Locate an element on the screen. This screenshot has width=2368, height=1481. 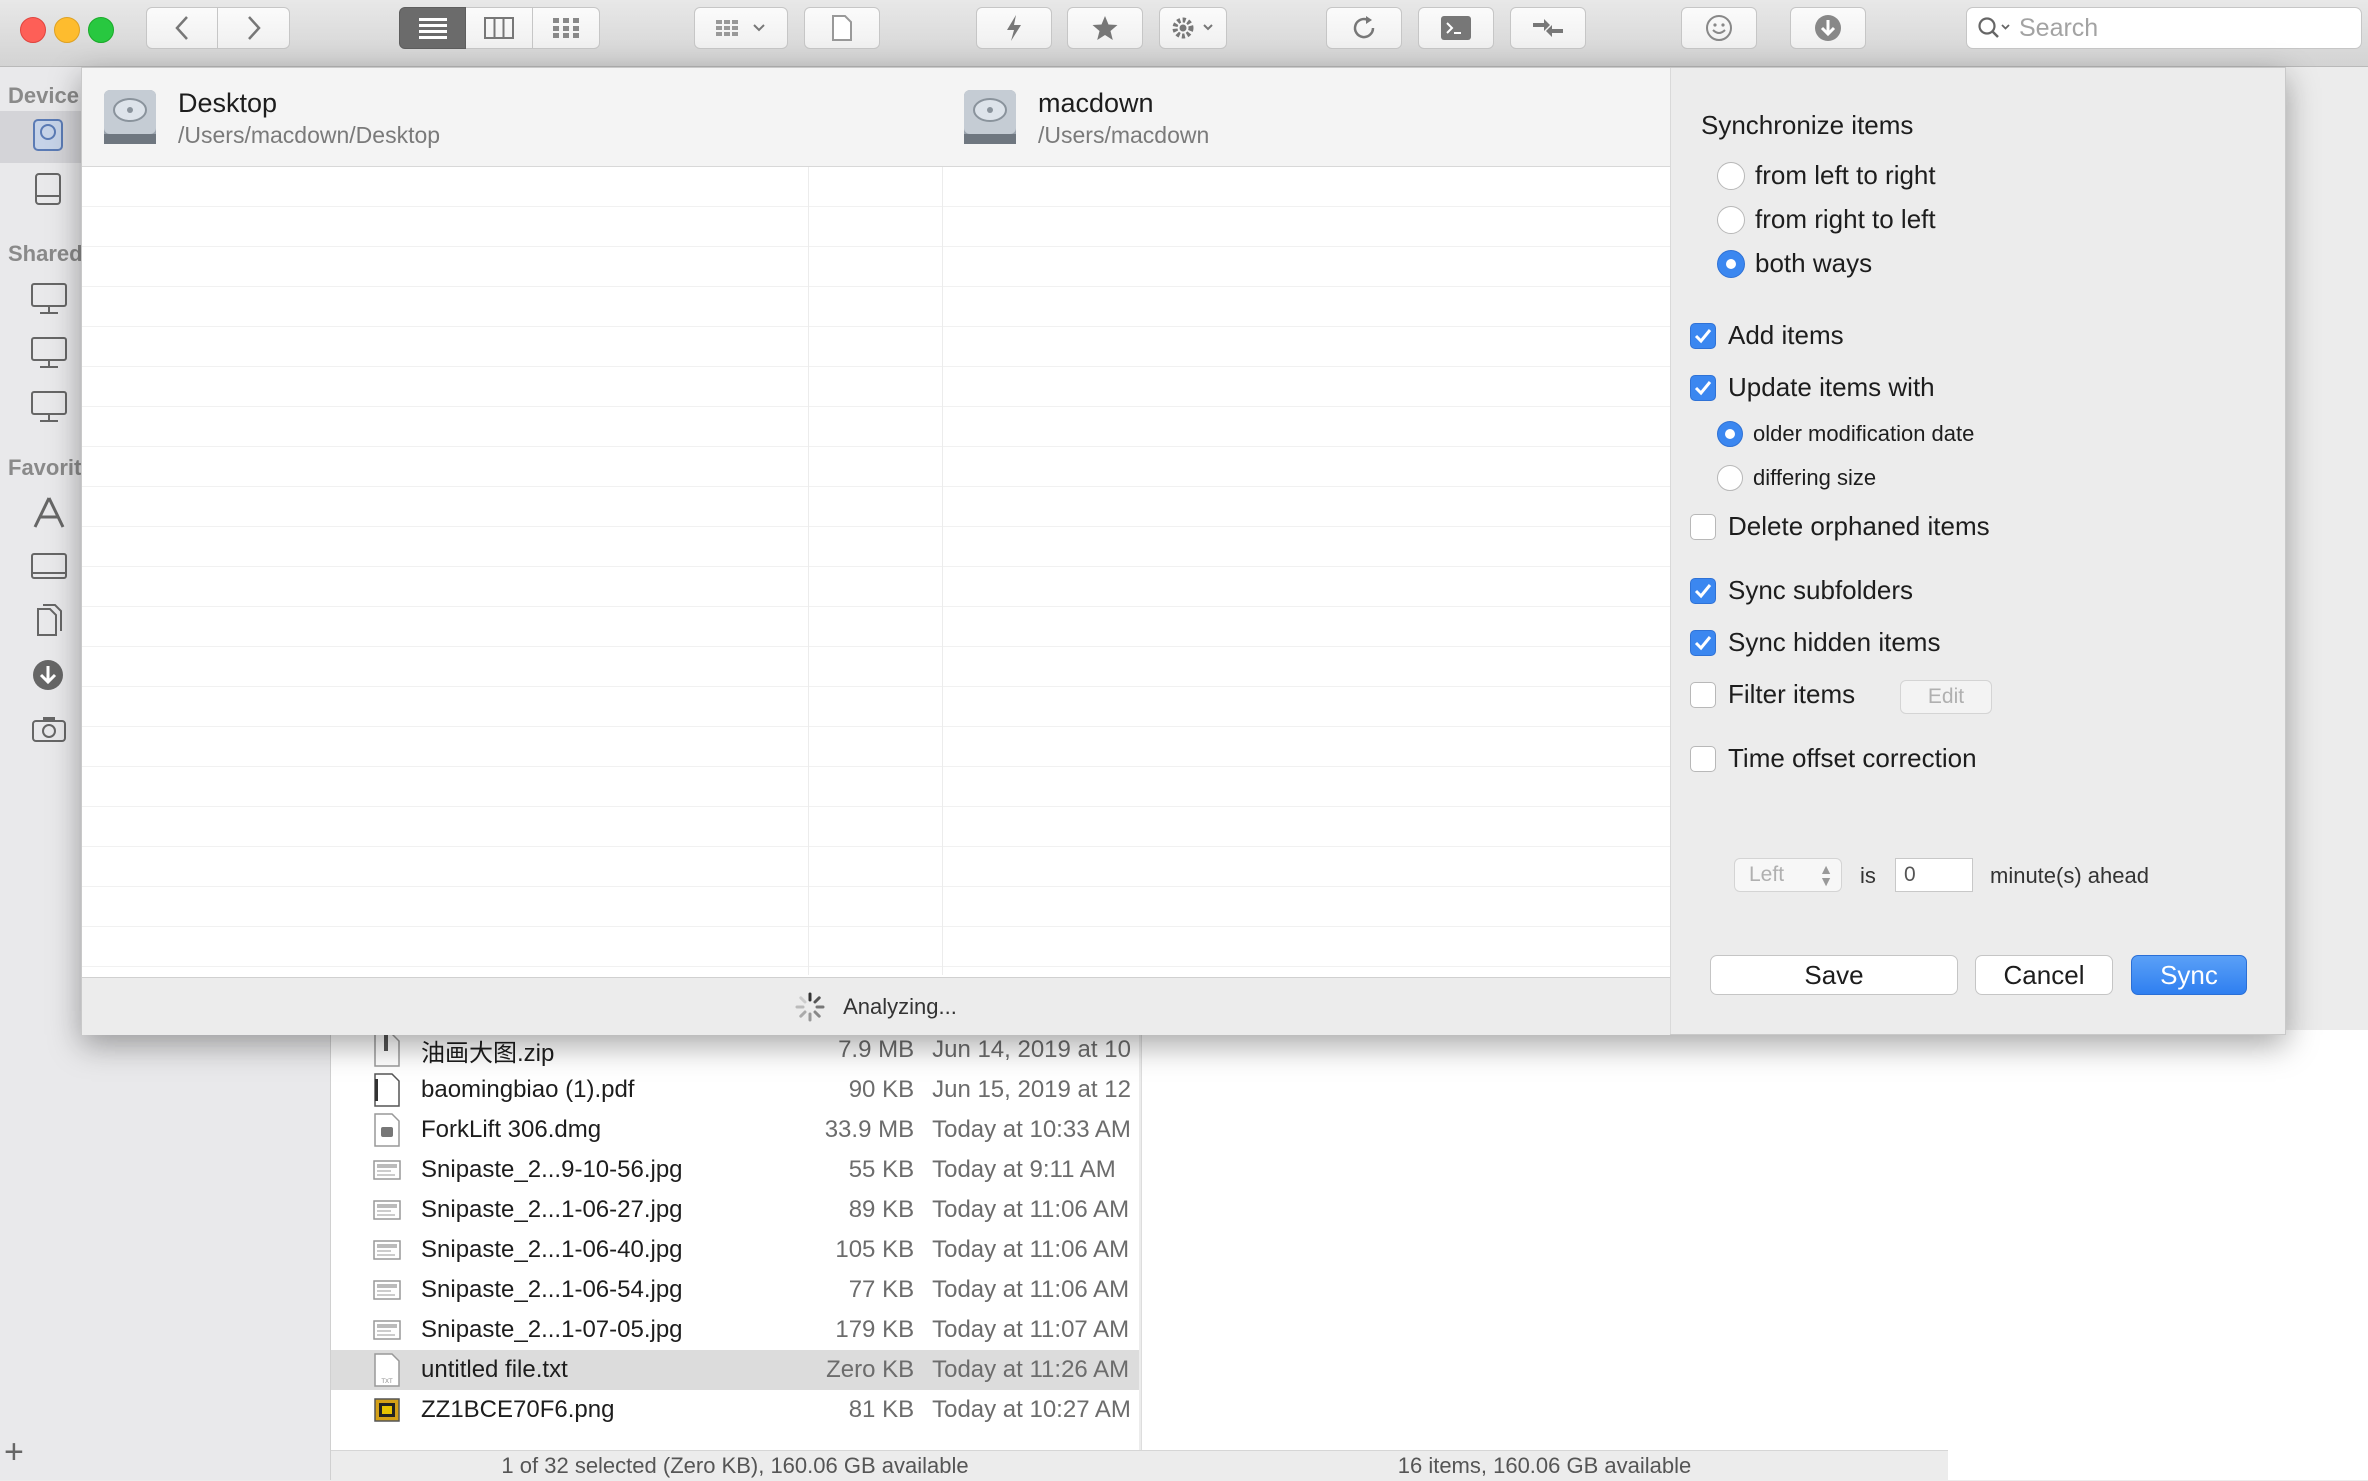
action-menu-button is located at coordinates (1193, 28).